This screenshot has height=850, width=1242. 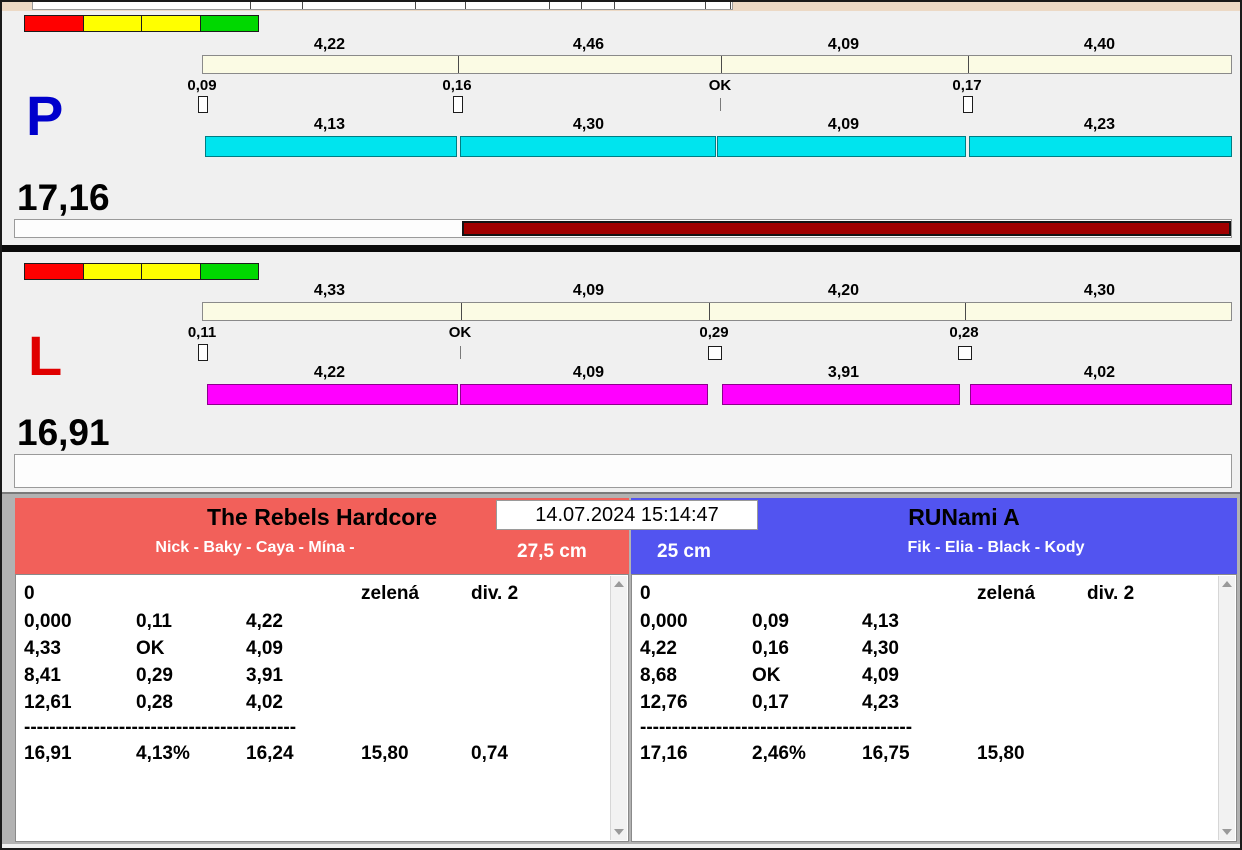 I want to click on lane-divider, so click(x=621, y=248).